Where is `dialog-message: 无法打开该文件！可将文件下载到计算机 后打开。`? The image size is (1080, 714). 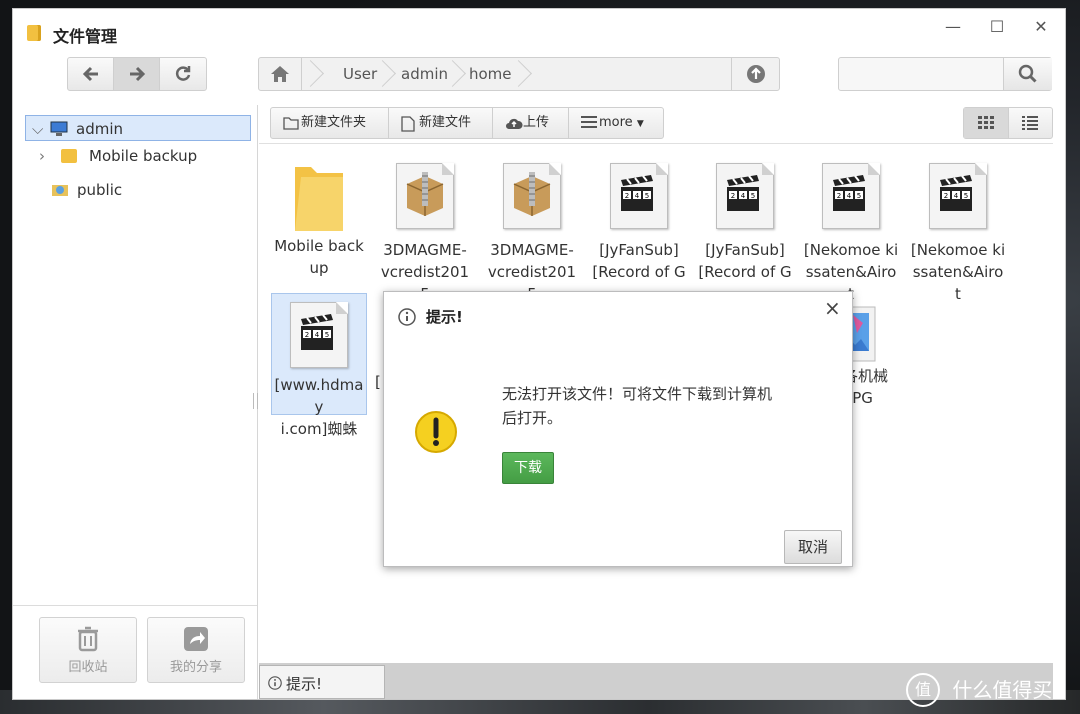
dialog-message: 无法打开该文件！可将文件下载到计算机 后打开。 is located at coordinates (637, 406).